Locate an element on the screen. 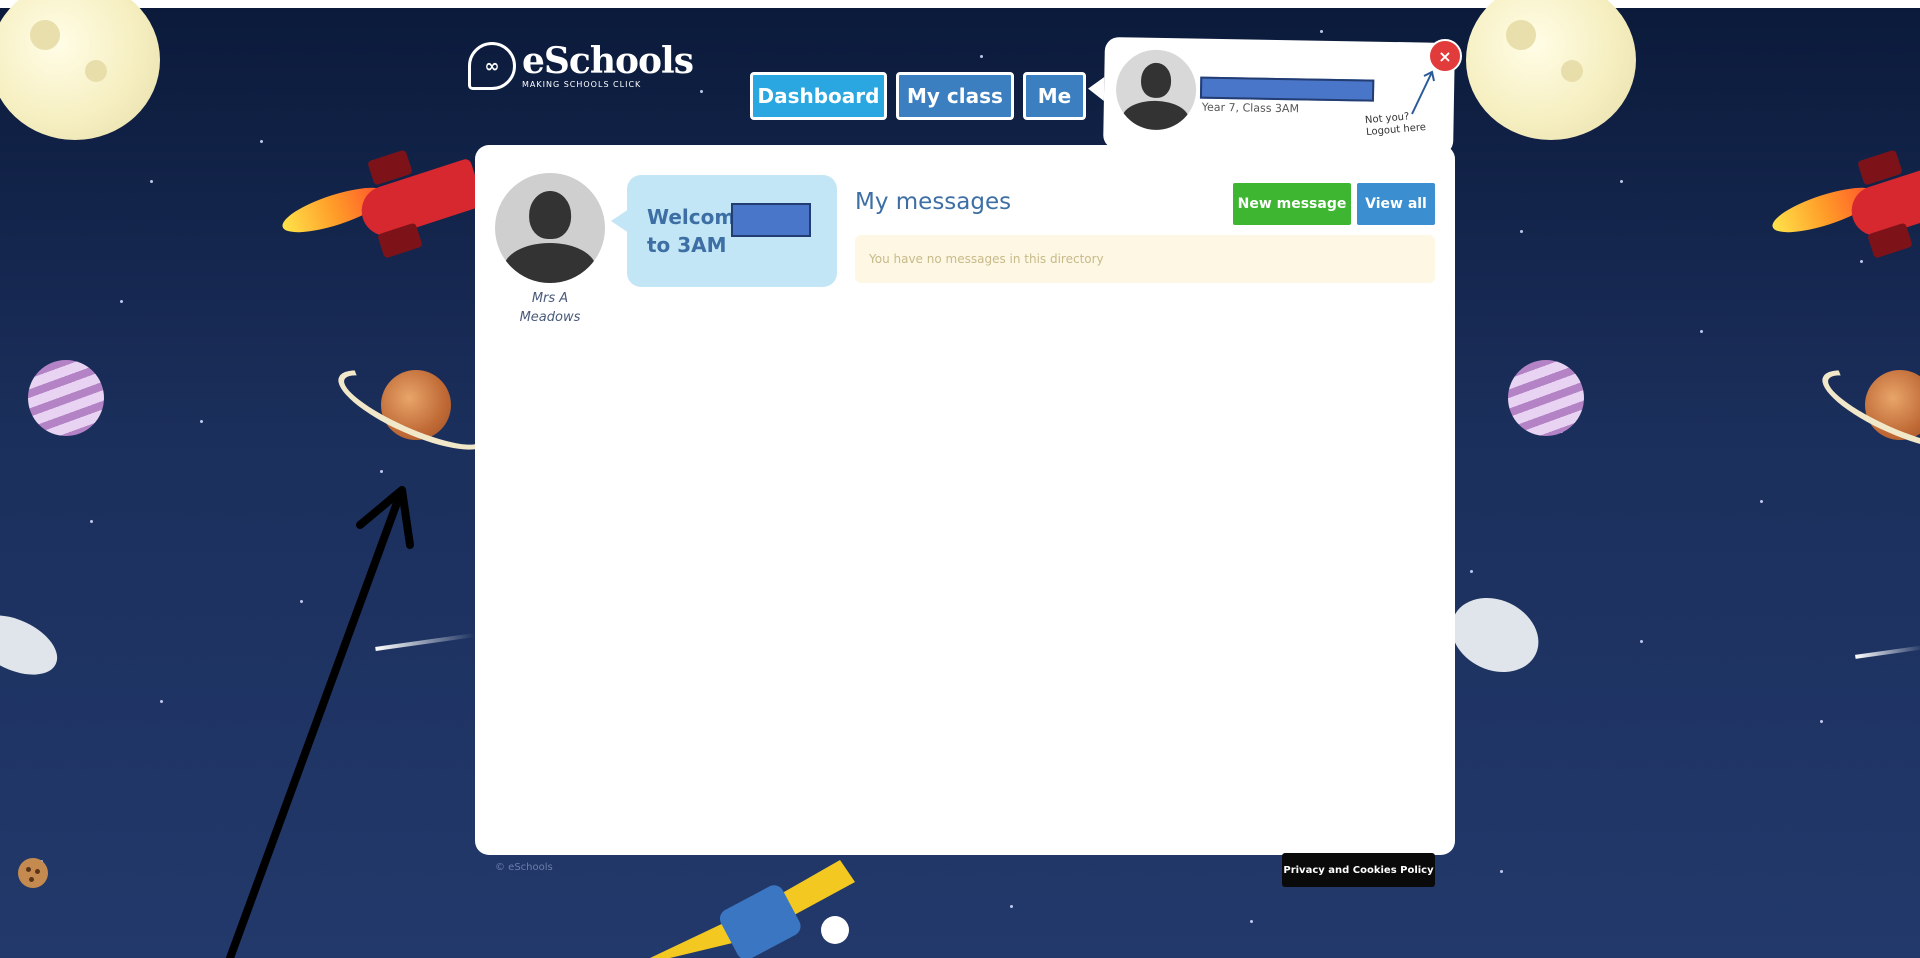 This screenshot has height=958, width=1920. user-popup: Year 7, Class 3AM Not you? Logout here is located at coordinates (1279, 96).